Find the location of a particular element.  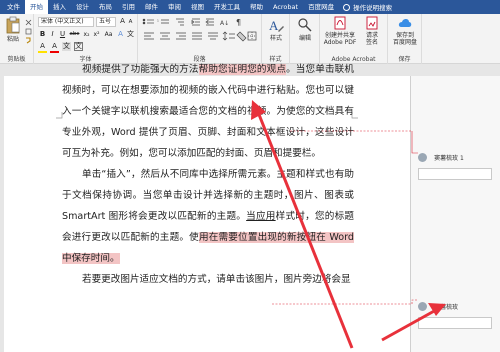

styles-button: A 样式 is located at coordinates (276, 29).